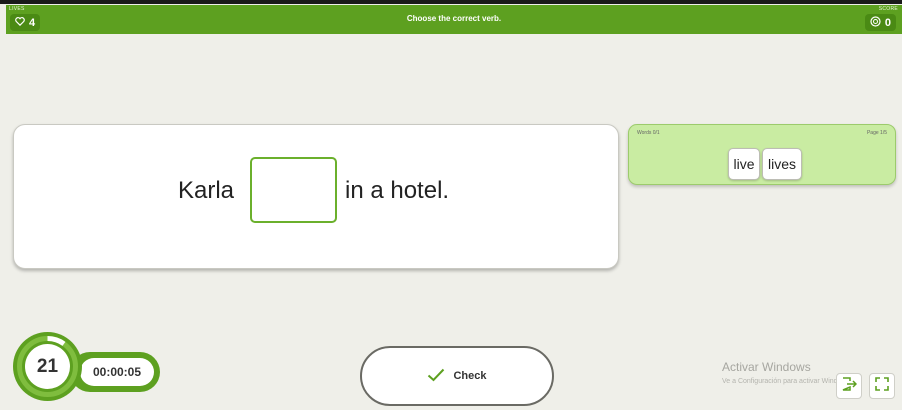 The height and width of the screenshot is (410, 902). Describe the element at coordinates (887, 22) in the screenshot. I see `score-value: 0` at that location.